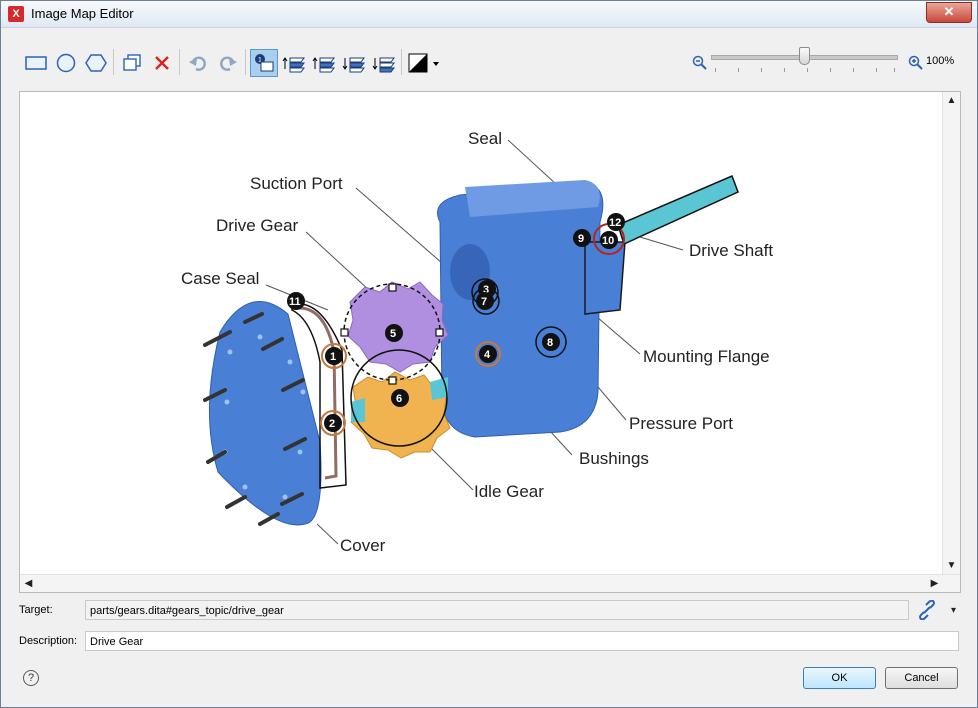  I want to click on hotspot-label-11: 11, so click(295, 302).